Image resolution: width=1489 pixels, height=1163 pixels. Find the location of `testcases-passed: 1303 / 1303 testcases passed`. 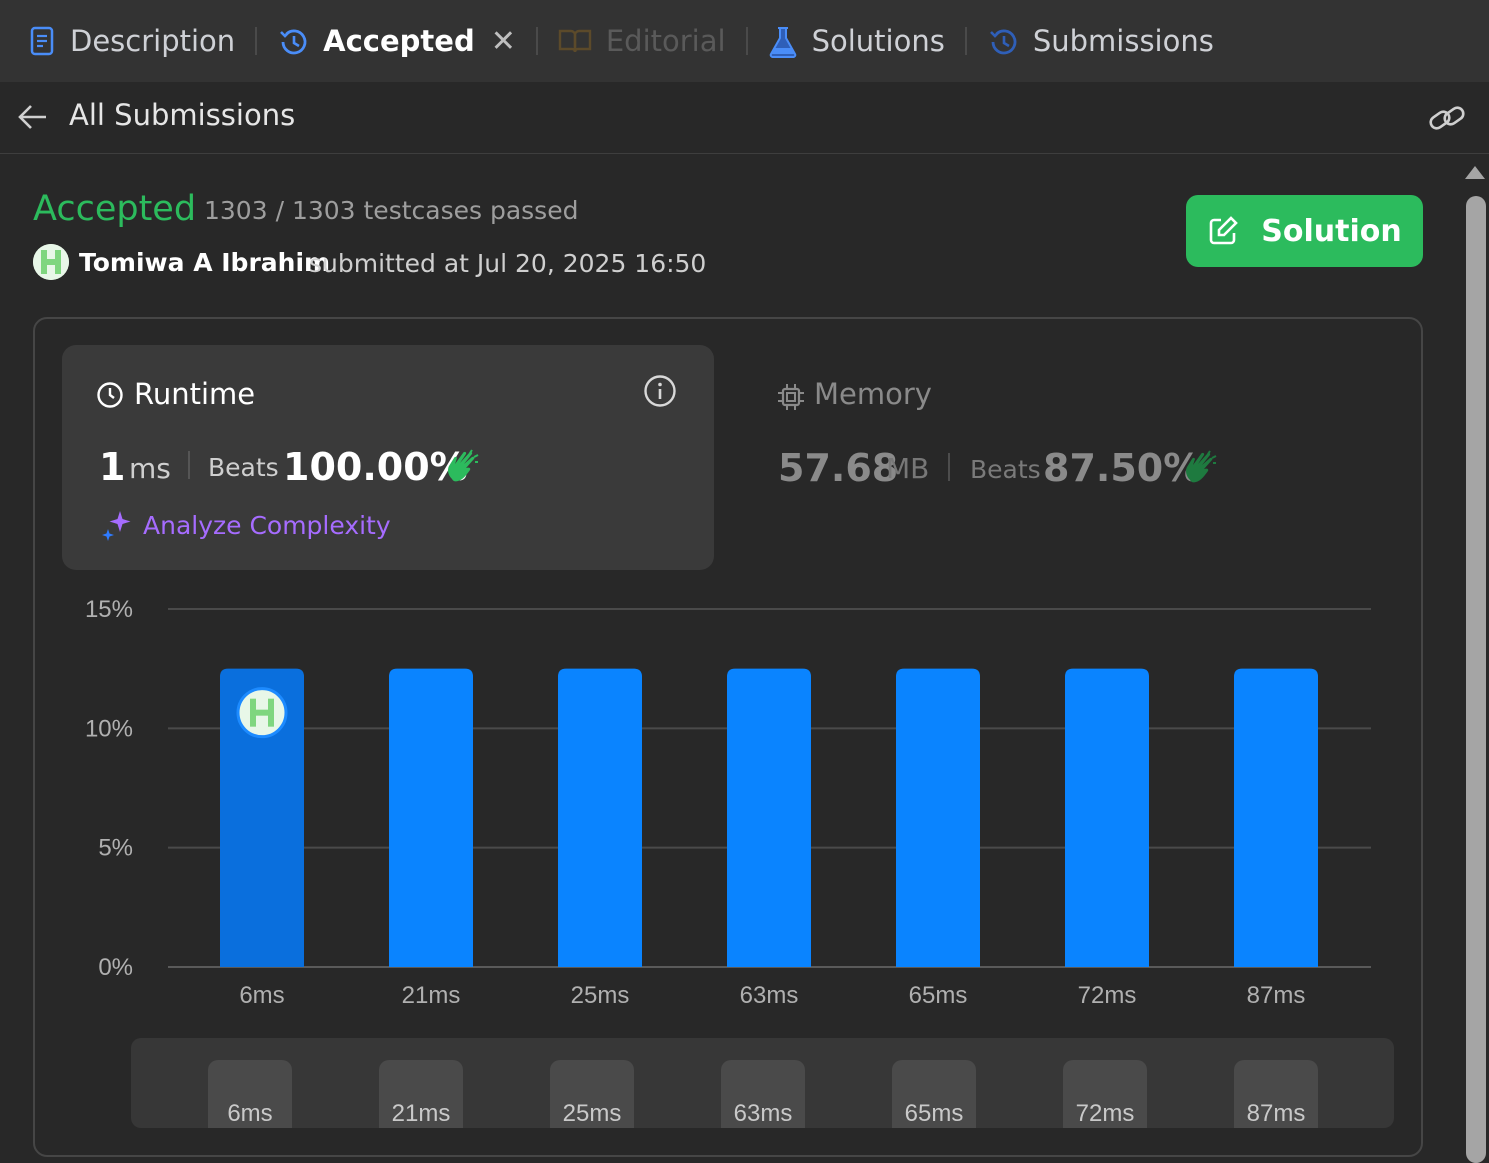

testcases-passed: 1303 / 1303 testcases passed is located at coordinates (391, 210).